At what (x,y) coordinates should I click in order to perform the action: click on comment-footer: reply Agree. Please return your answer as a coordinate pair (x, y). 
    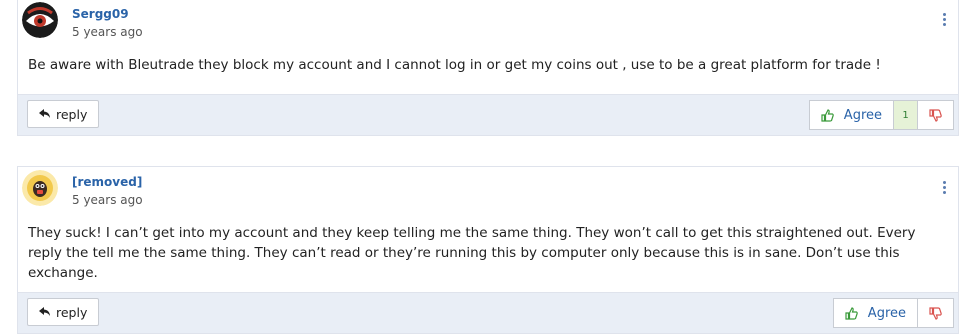
    Looking at the image, I should click on (488, 312).